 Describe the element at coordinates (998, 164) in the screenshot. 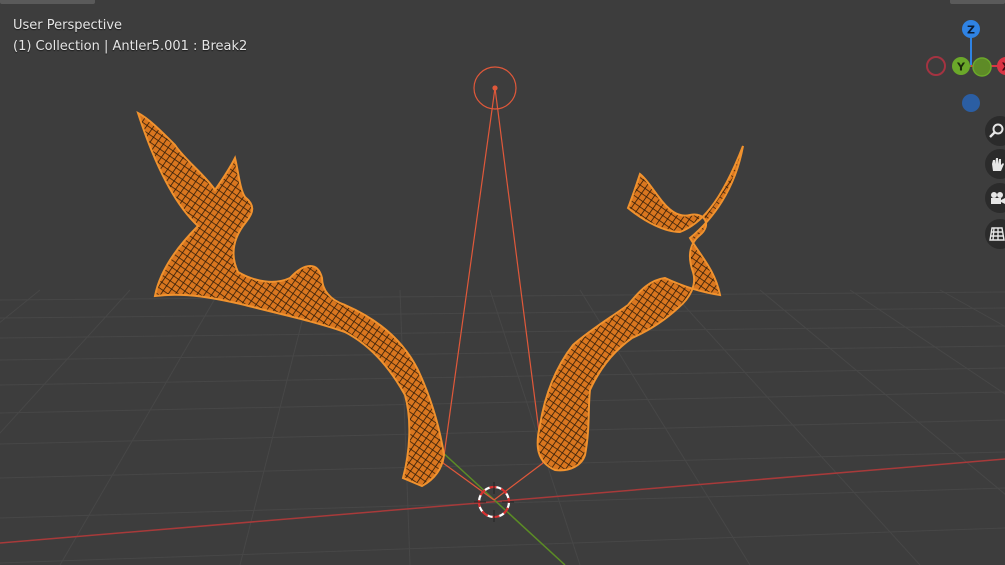

I see `hand-pan-icon` at that location.